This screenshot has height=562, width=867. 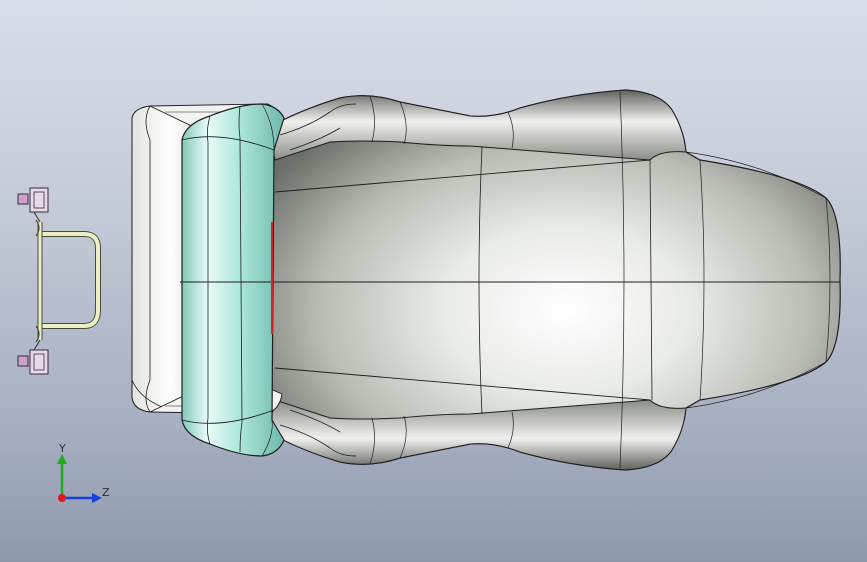 What do you see at coordinates (87, 475) in the screenshot?
I see `view-orientation-triad: Y Z` at bounding box center [87, 475].